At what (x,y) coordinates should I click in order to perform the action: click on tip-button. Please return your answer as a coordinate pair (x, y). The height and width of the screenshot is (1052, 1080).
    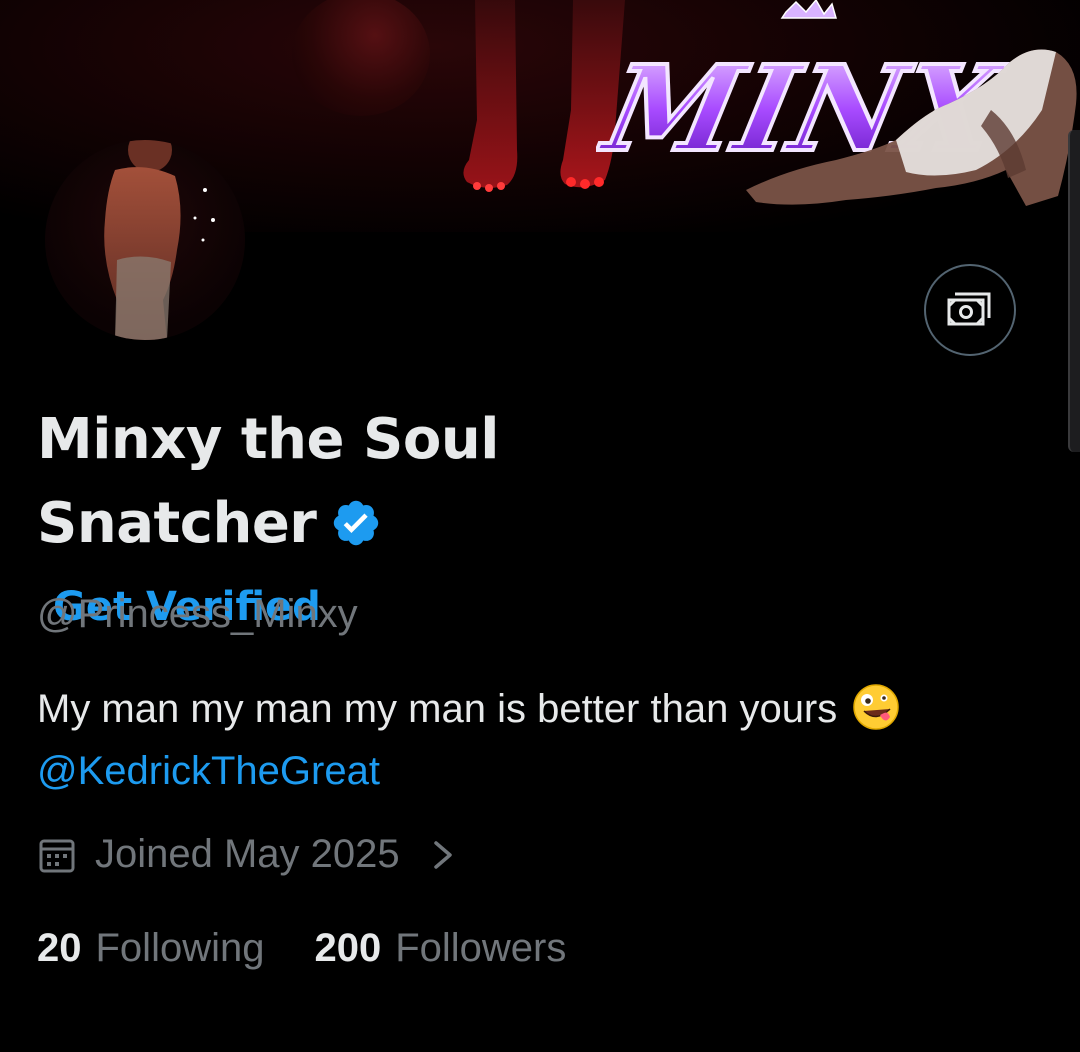
    Looking at the image, I should click on (970, 310).